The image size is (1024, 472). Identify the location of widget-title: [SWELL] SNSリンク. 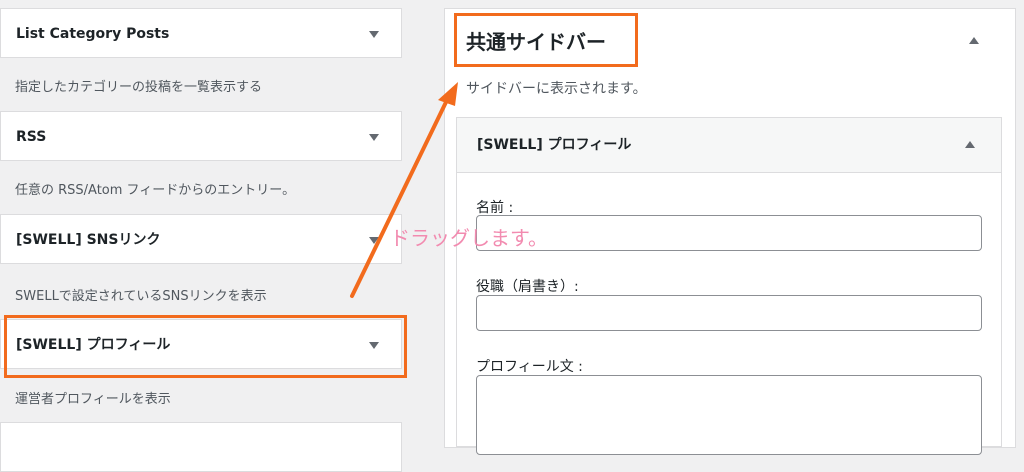
(88, 240).